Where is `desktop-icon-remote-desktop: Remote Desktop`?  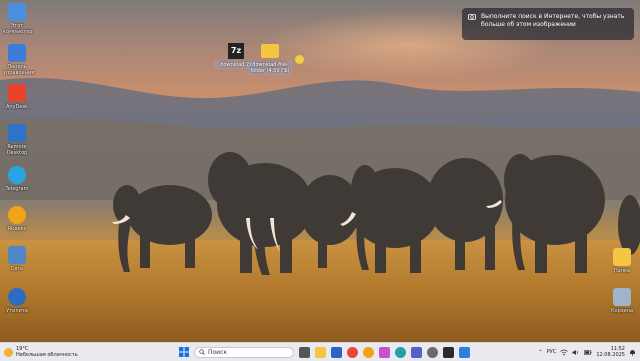
desktop-icon-remote-desktop: Remote Desktop is located at coordinates (17, 140).